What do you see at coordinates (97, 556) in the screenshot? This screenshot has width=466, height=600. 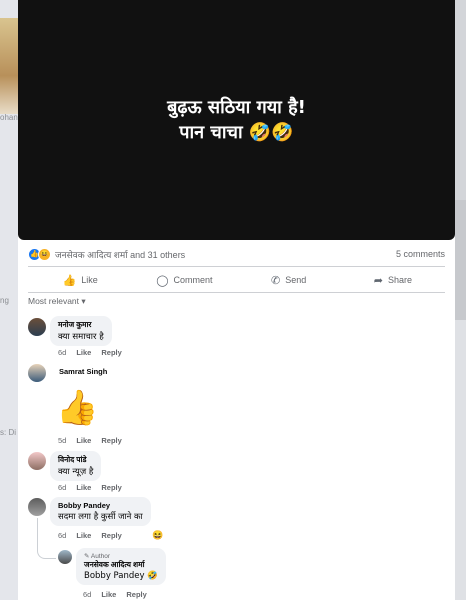 I see `author-badge: ✎ Author` at bounding box center [97, 556].